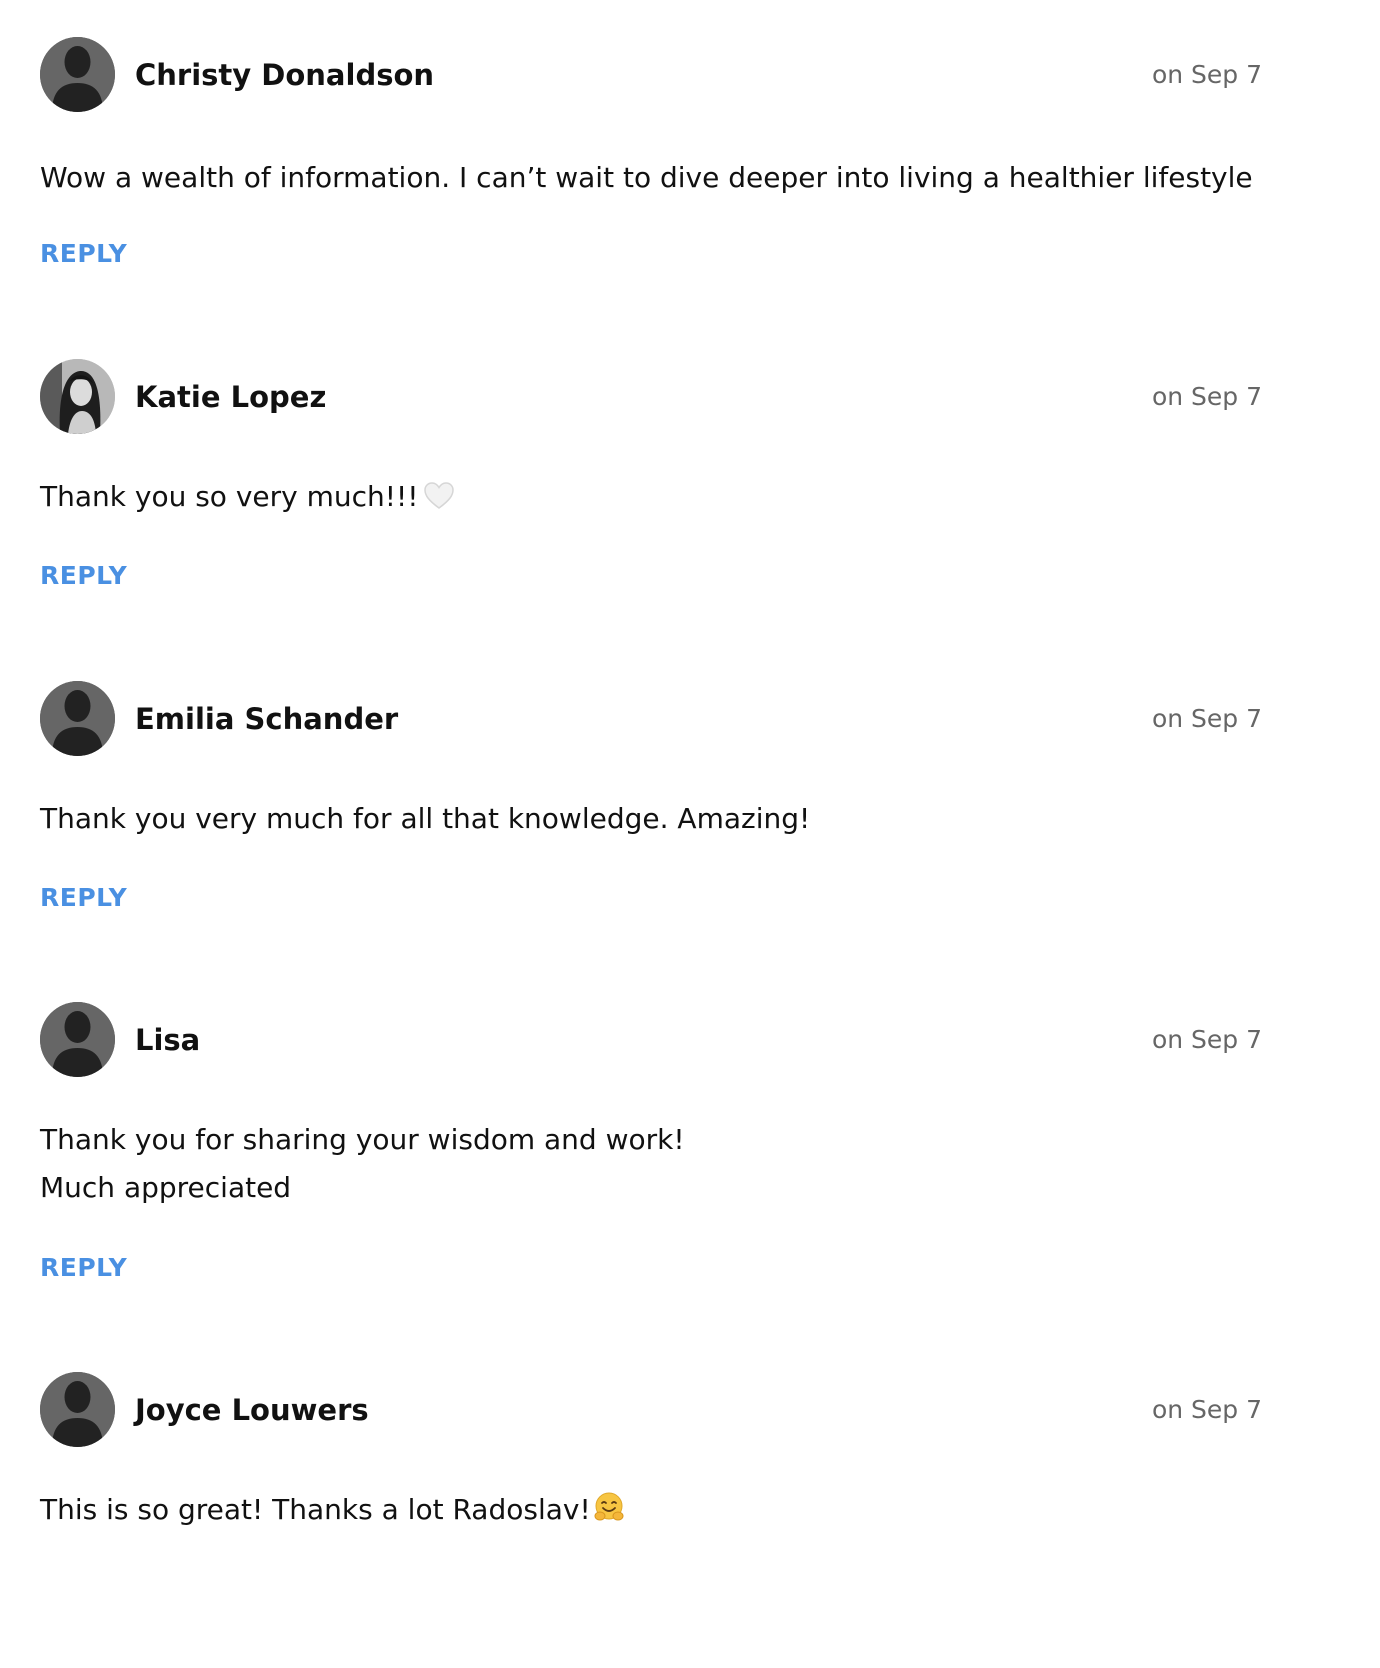 This screenshot has width=1380, height=1668. Describe the element at coordinates (651, 1409) in the screenshot. I see `comment-header: Joyce Louwers on Sep 7` at that location.